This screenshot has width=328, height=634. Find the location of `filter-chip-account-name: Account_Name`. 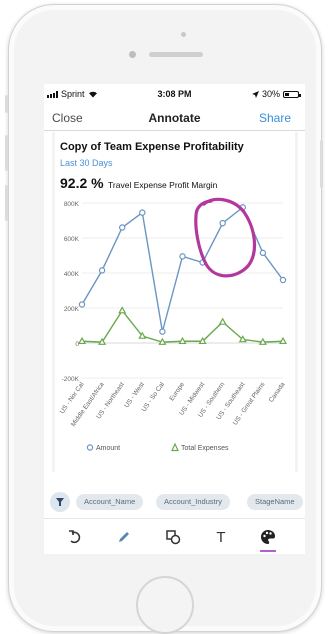

filter-chip-account-name: Account_Name is located at coordinates (110, 502).